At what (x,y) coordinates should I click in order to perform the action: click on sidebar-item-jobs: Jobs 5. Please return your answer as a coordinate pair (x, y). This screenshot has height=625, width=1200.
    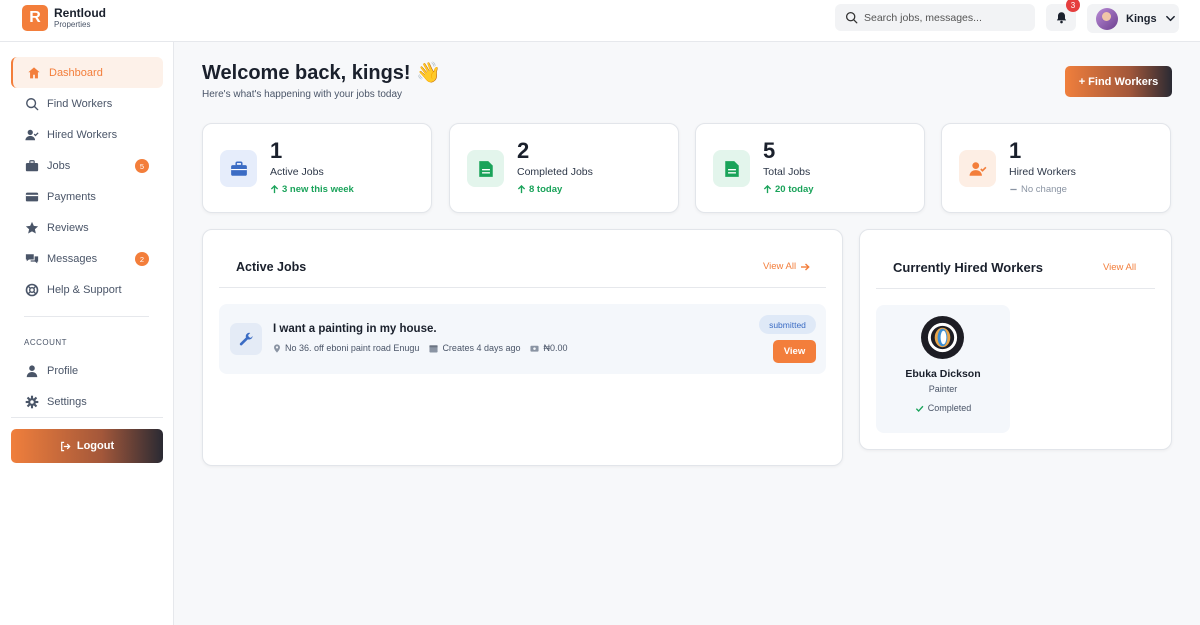
    Looking at the image, I should click on (87, 165).